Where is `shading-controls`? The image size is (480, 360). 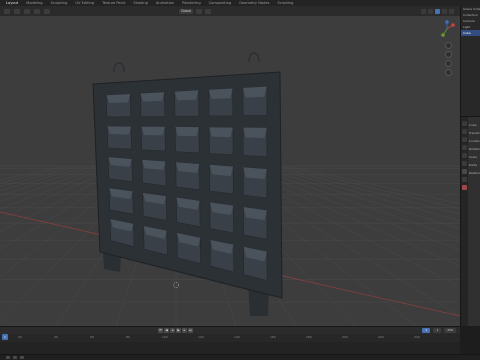
shading-controls is located at coordinates (440, 11).